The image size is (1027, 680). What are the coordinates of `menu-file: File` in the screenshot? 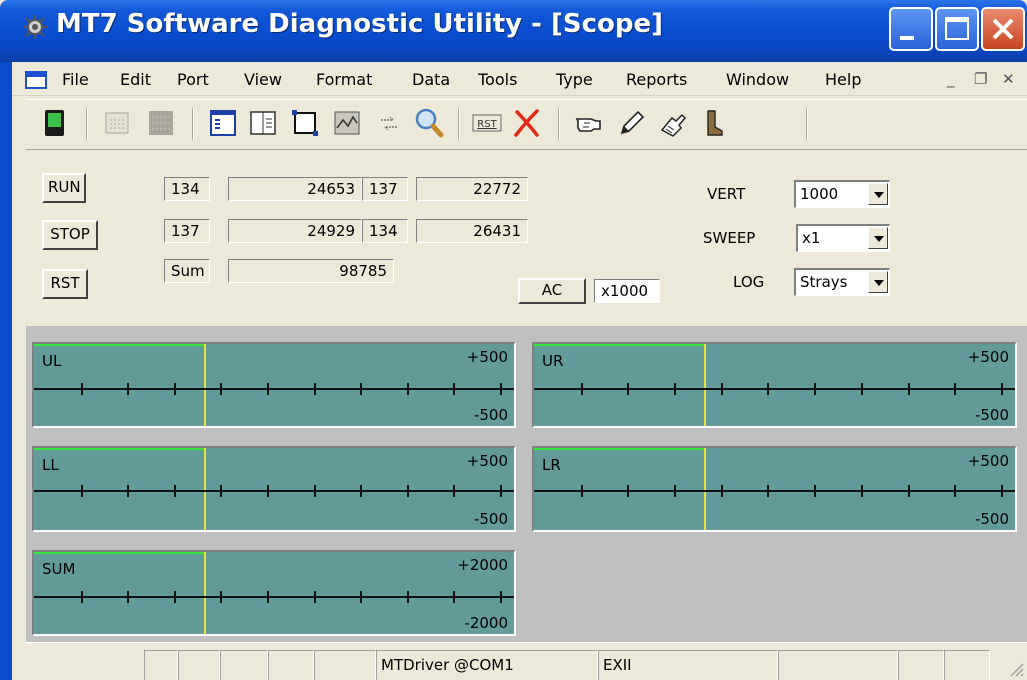 It's located at (75, 79).